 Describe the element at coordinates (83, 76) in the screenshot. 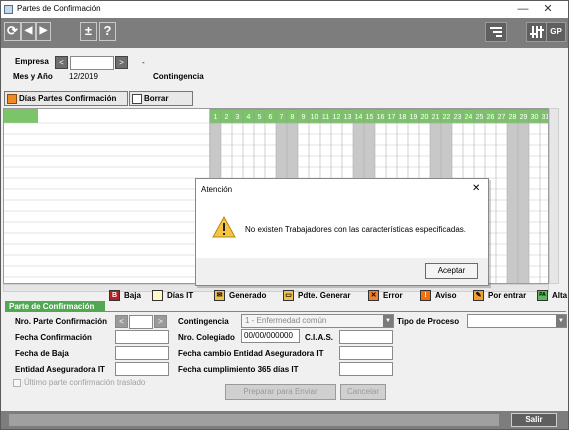

I see `mes-anio-value: 12/2019` at that location.